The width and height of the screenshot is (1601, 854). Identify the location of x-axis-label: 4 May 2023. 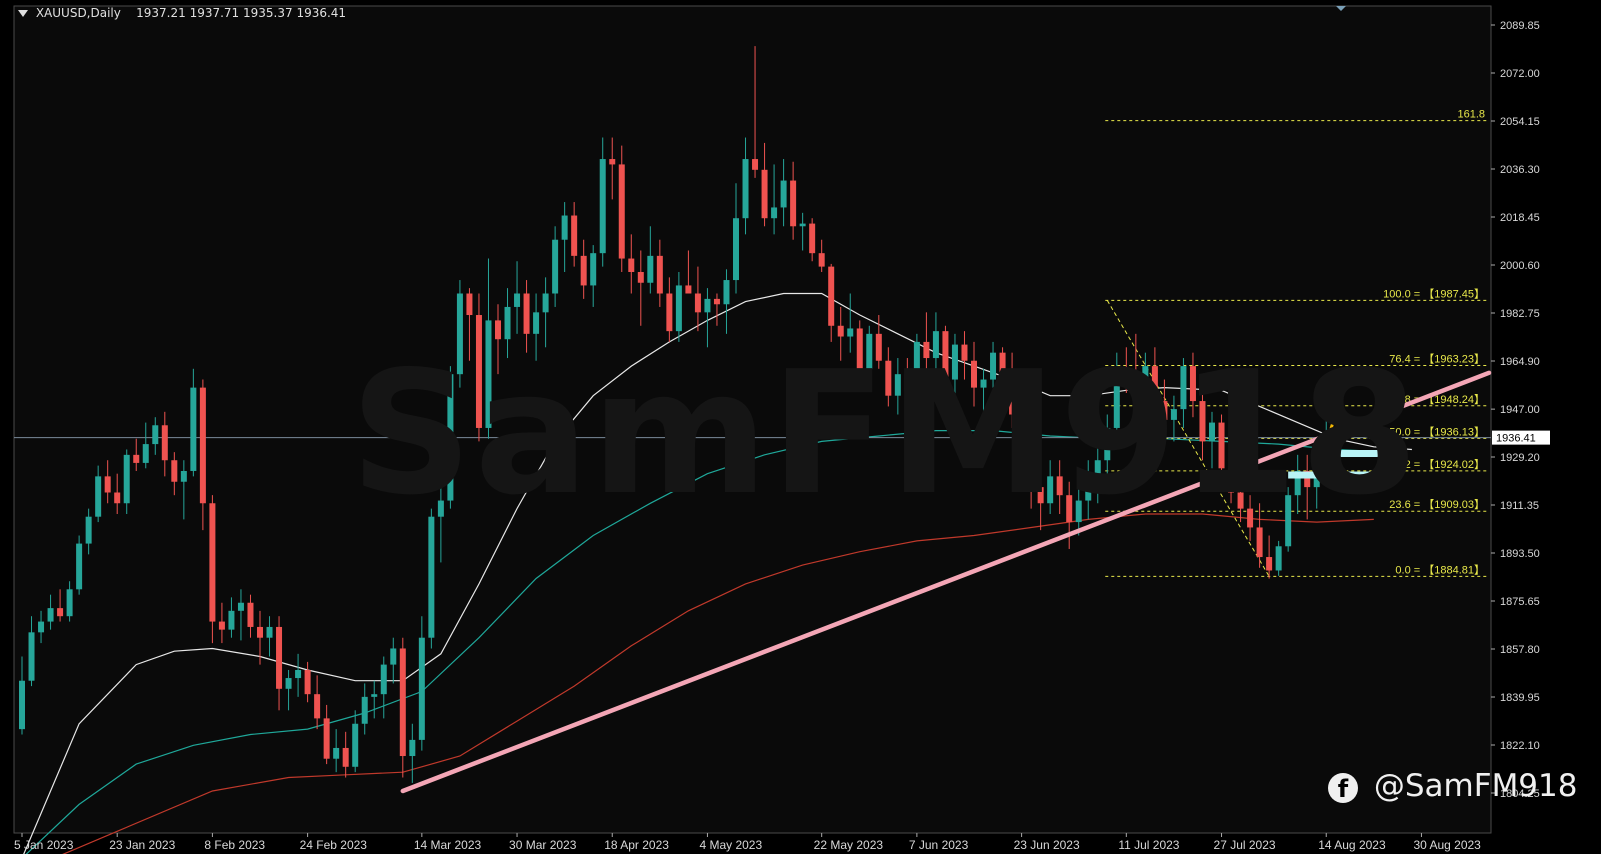
(730, 845).